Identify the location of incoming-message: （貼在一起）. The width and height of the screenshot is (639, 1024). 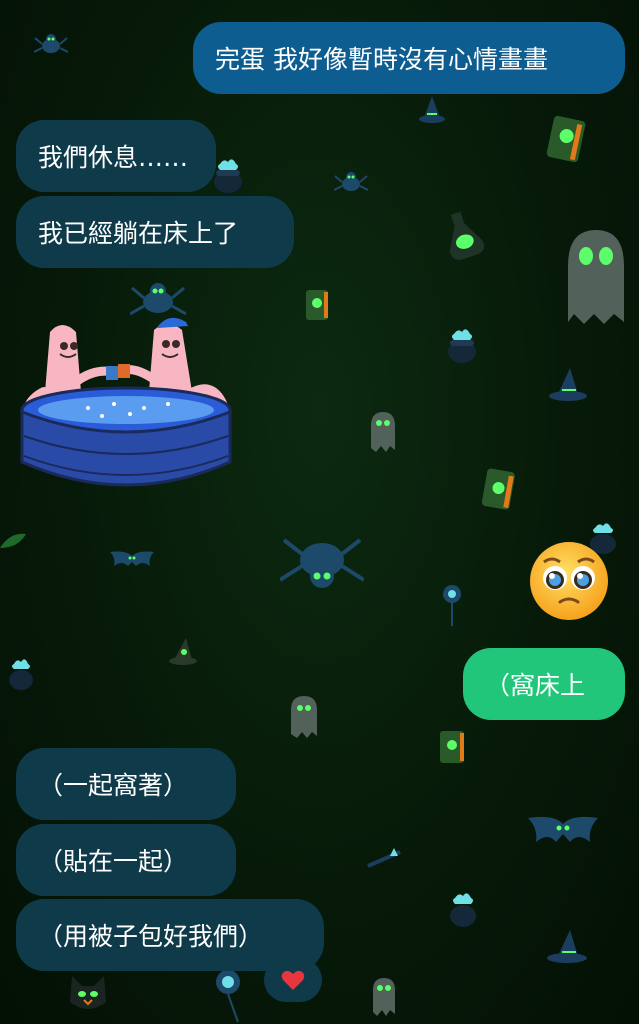
(126, 860).